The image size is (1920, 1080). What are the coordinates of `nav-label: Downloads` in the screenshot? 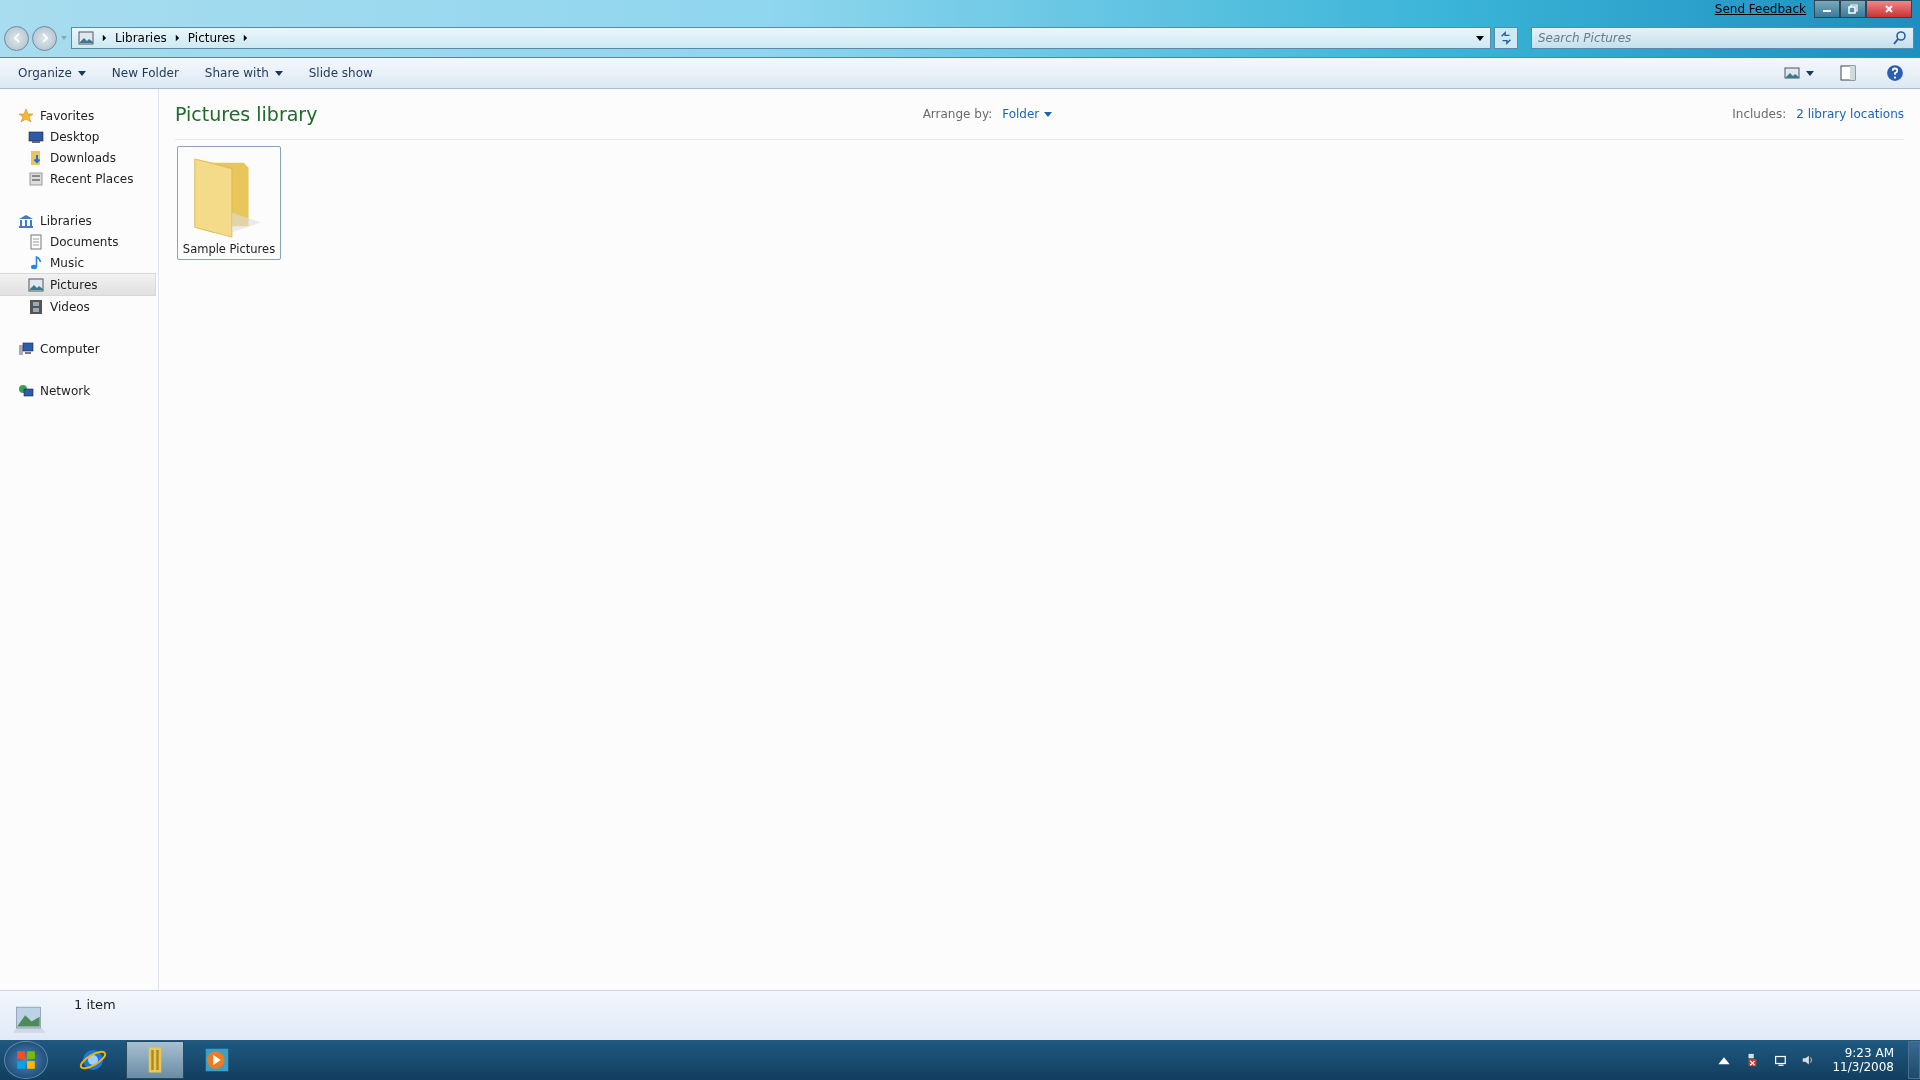 It's located at (83, 157).